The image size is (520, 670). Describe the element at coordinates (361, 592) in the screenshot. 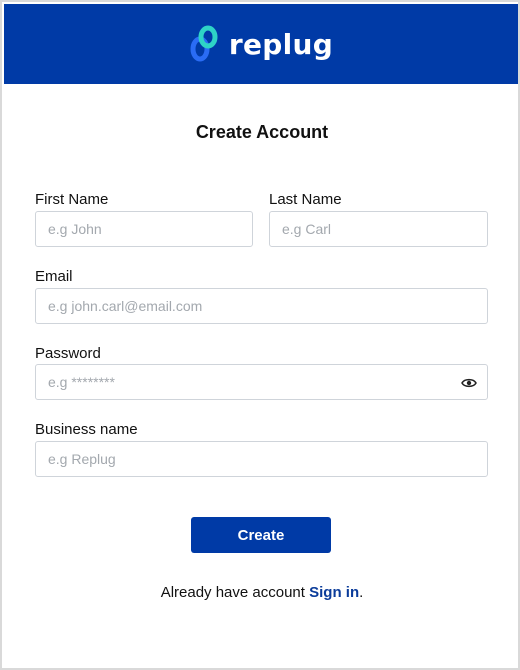

I see `signin-suffix: .` at that location.